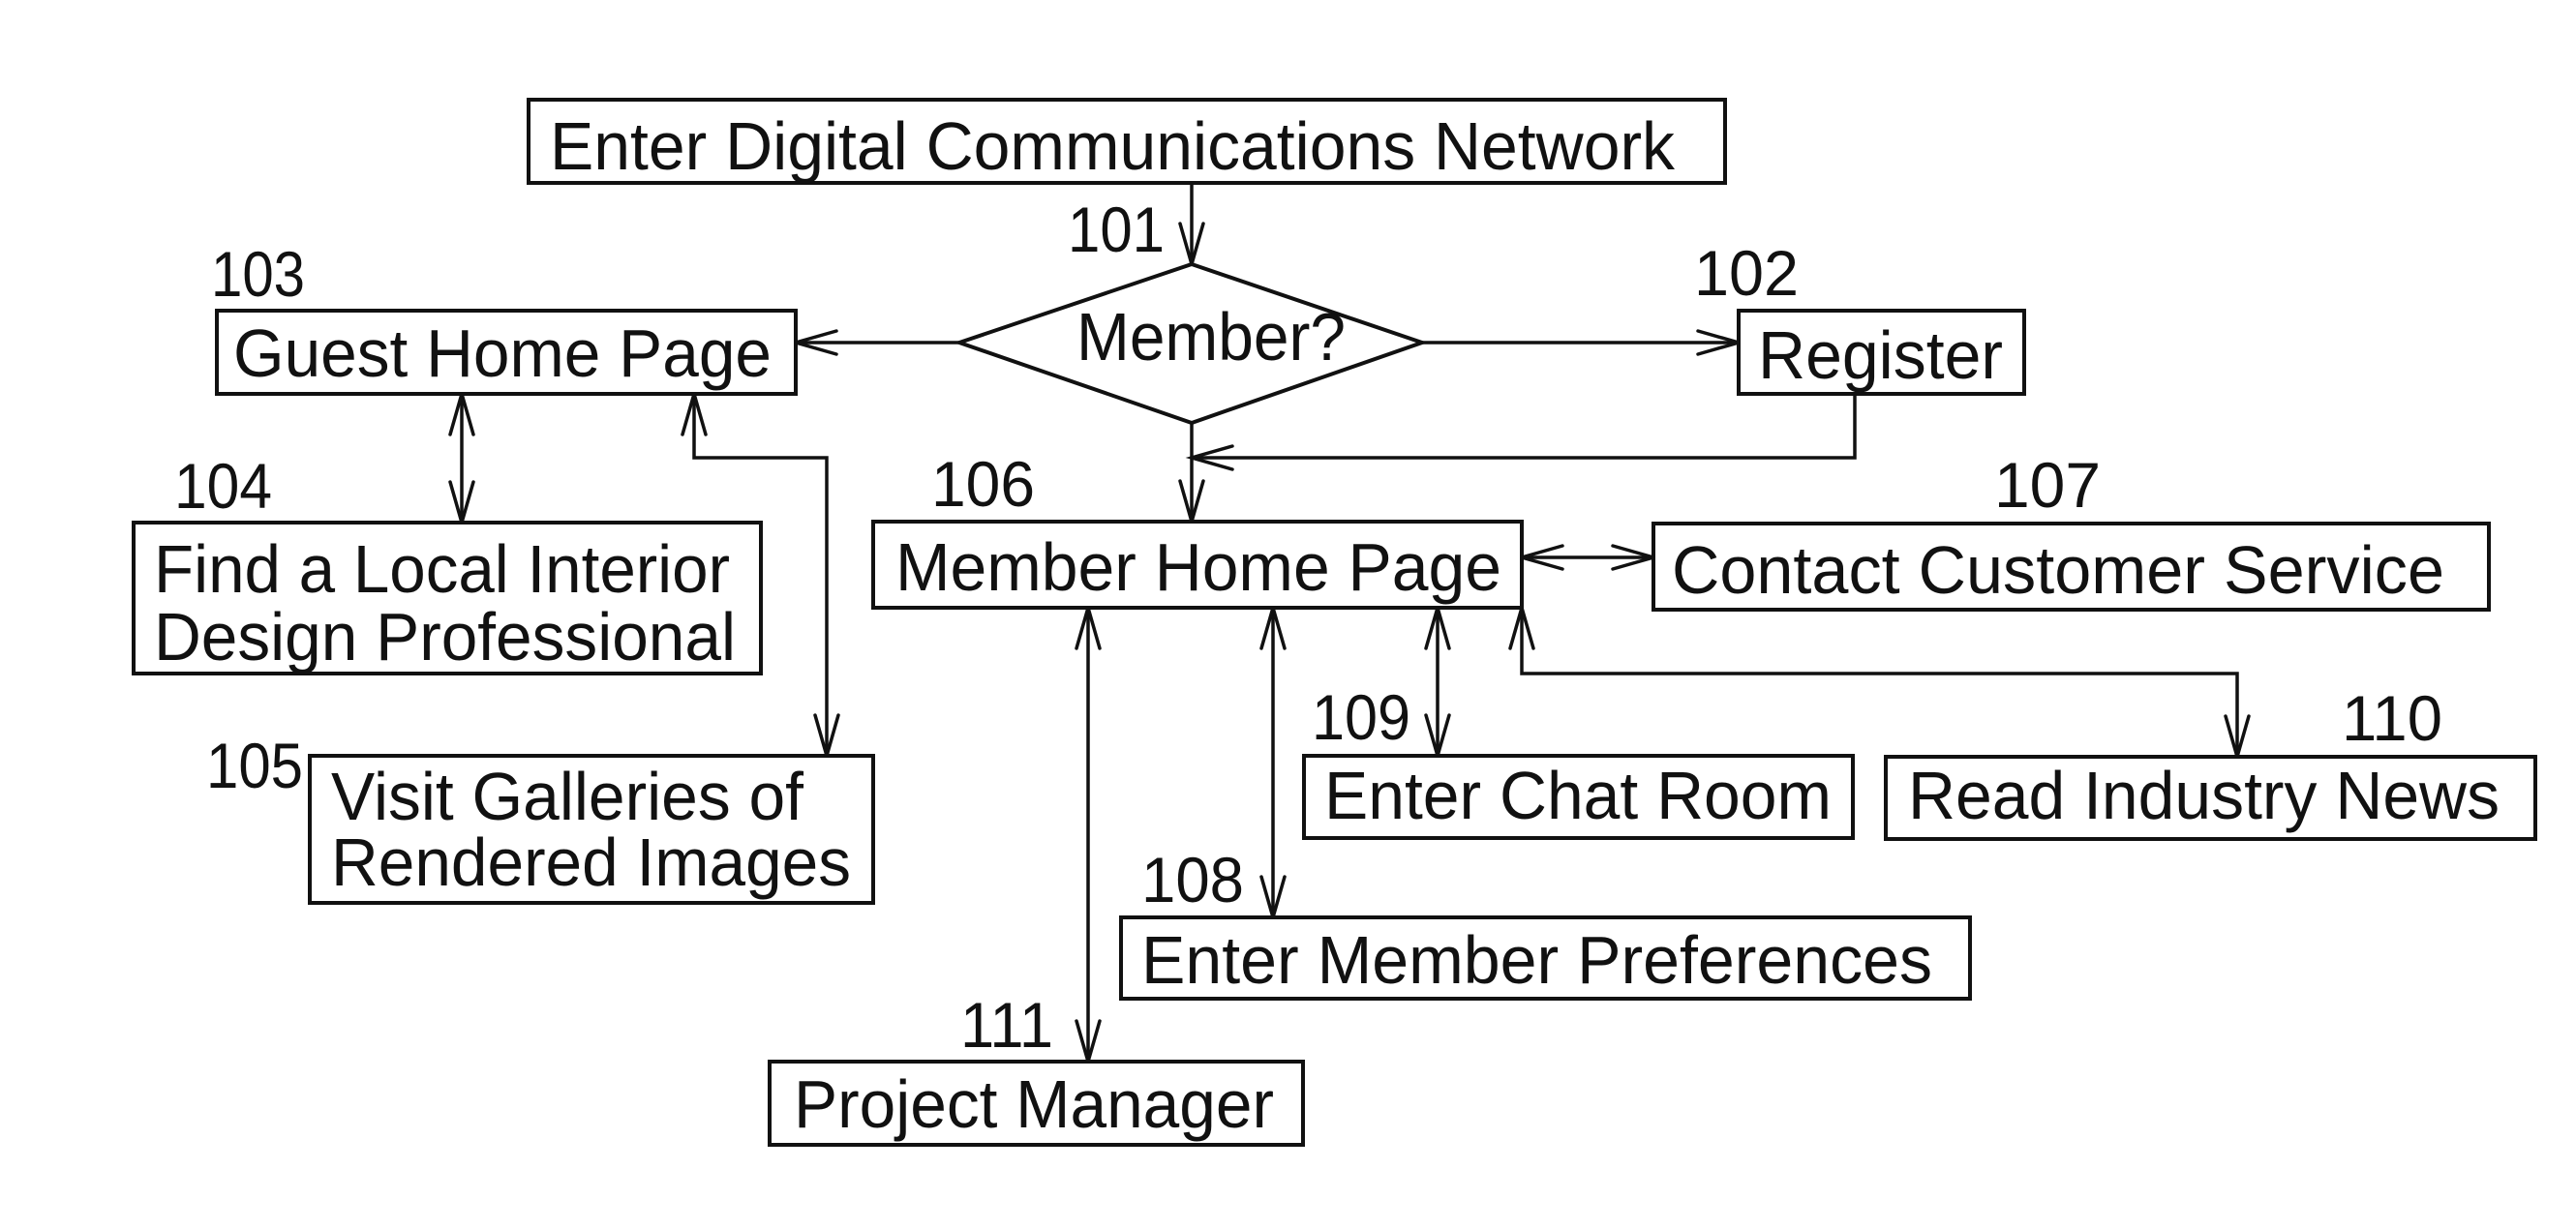  Describe the element at coordinates (1198, 567) in the screenshot. I see `member-home-label: Member Home Page` at that location.